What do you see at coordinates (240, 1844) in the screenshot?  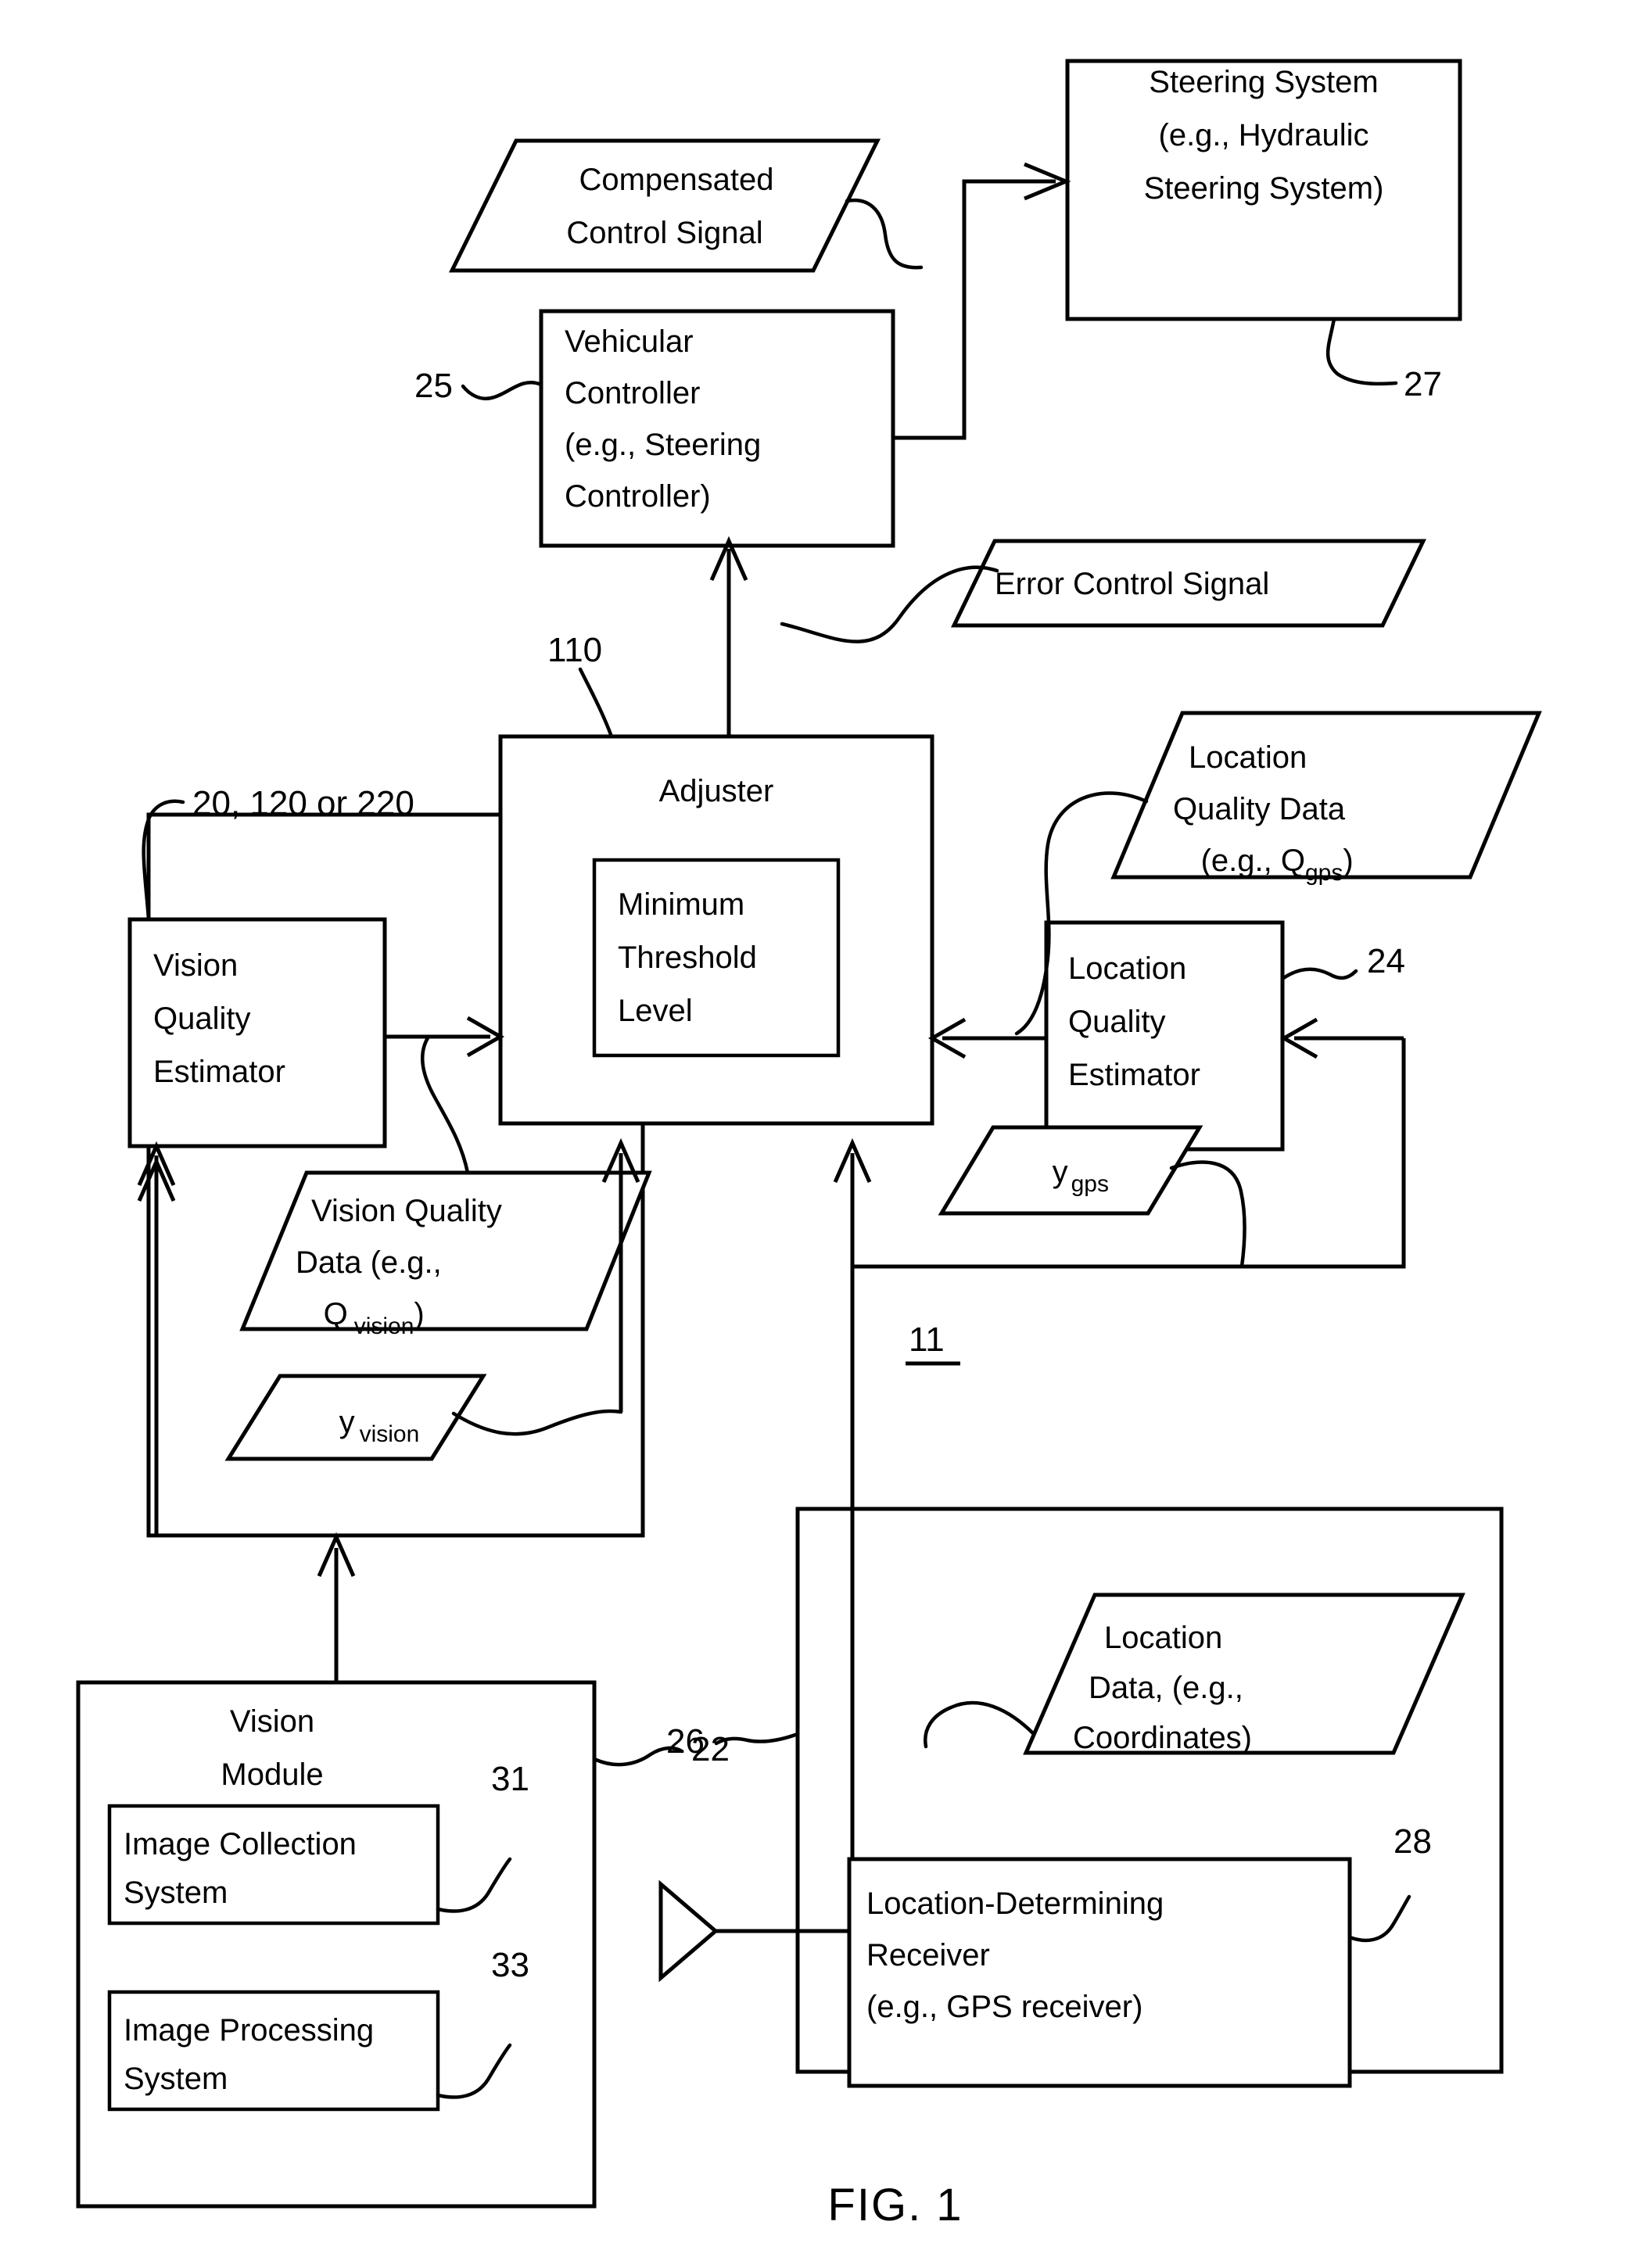 I see `image-collection-system-line-1: Image Collection` at bounding box center [240, 1844].